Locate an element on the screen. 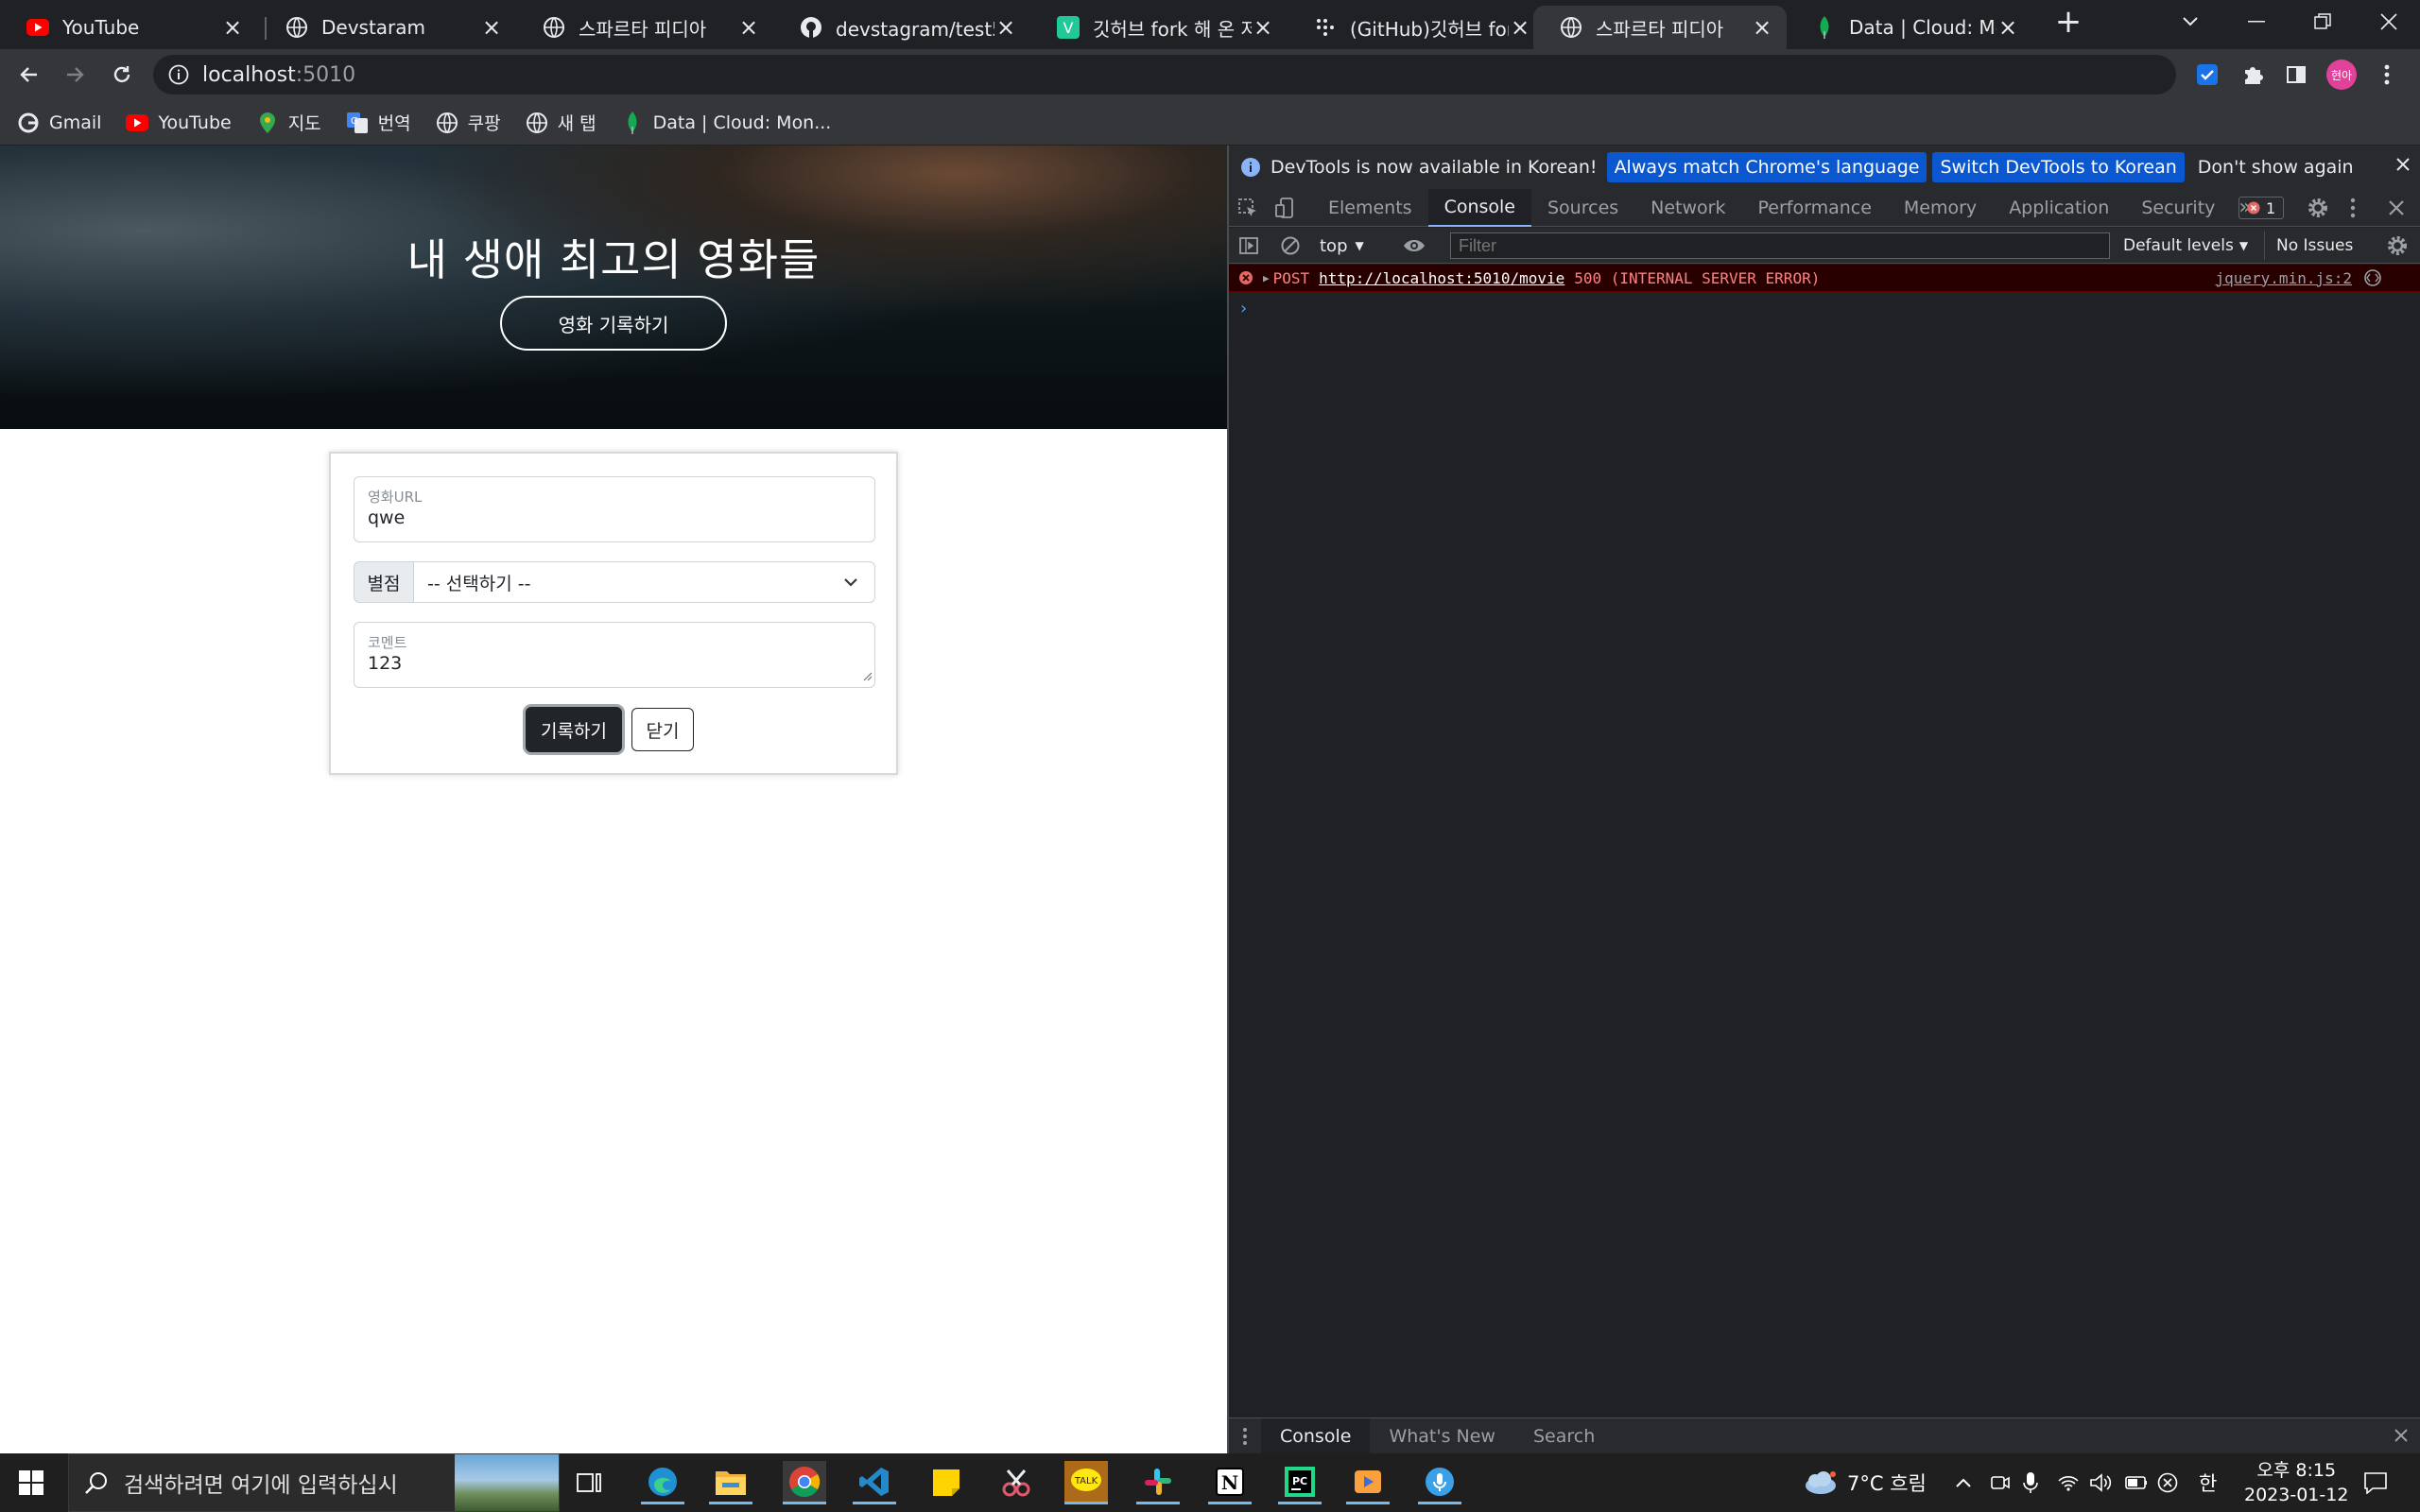  bookmark-maps: 지도 is located at coordinates (288, 122).